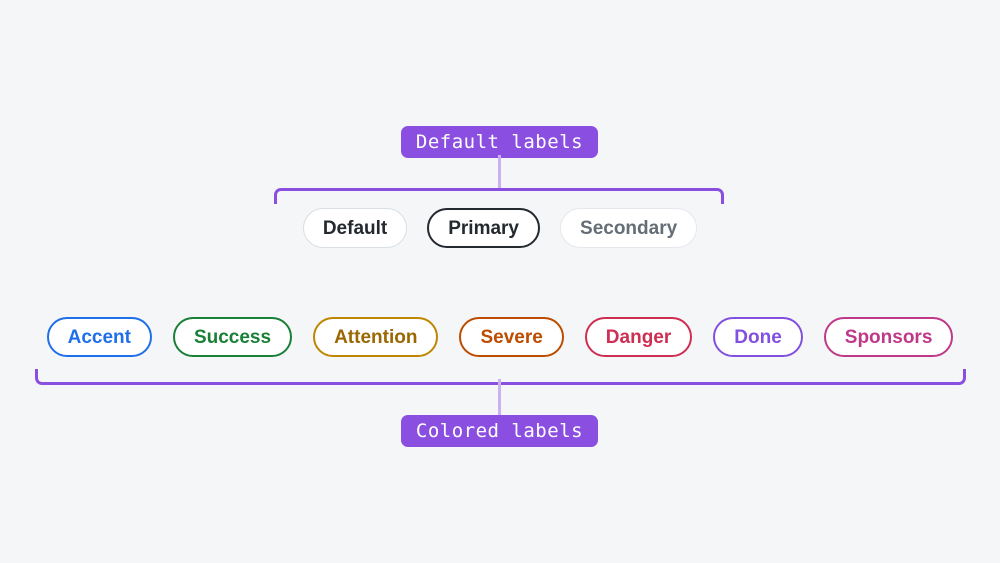  I want to click on bracket-default-labels, so click(499, 196).